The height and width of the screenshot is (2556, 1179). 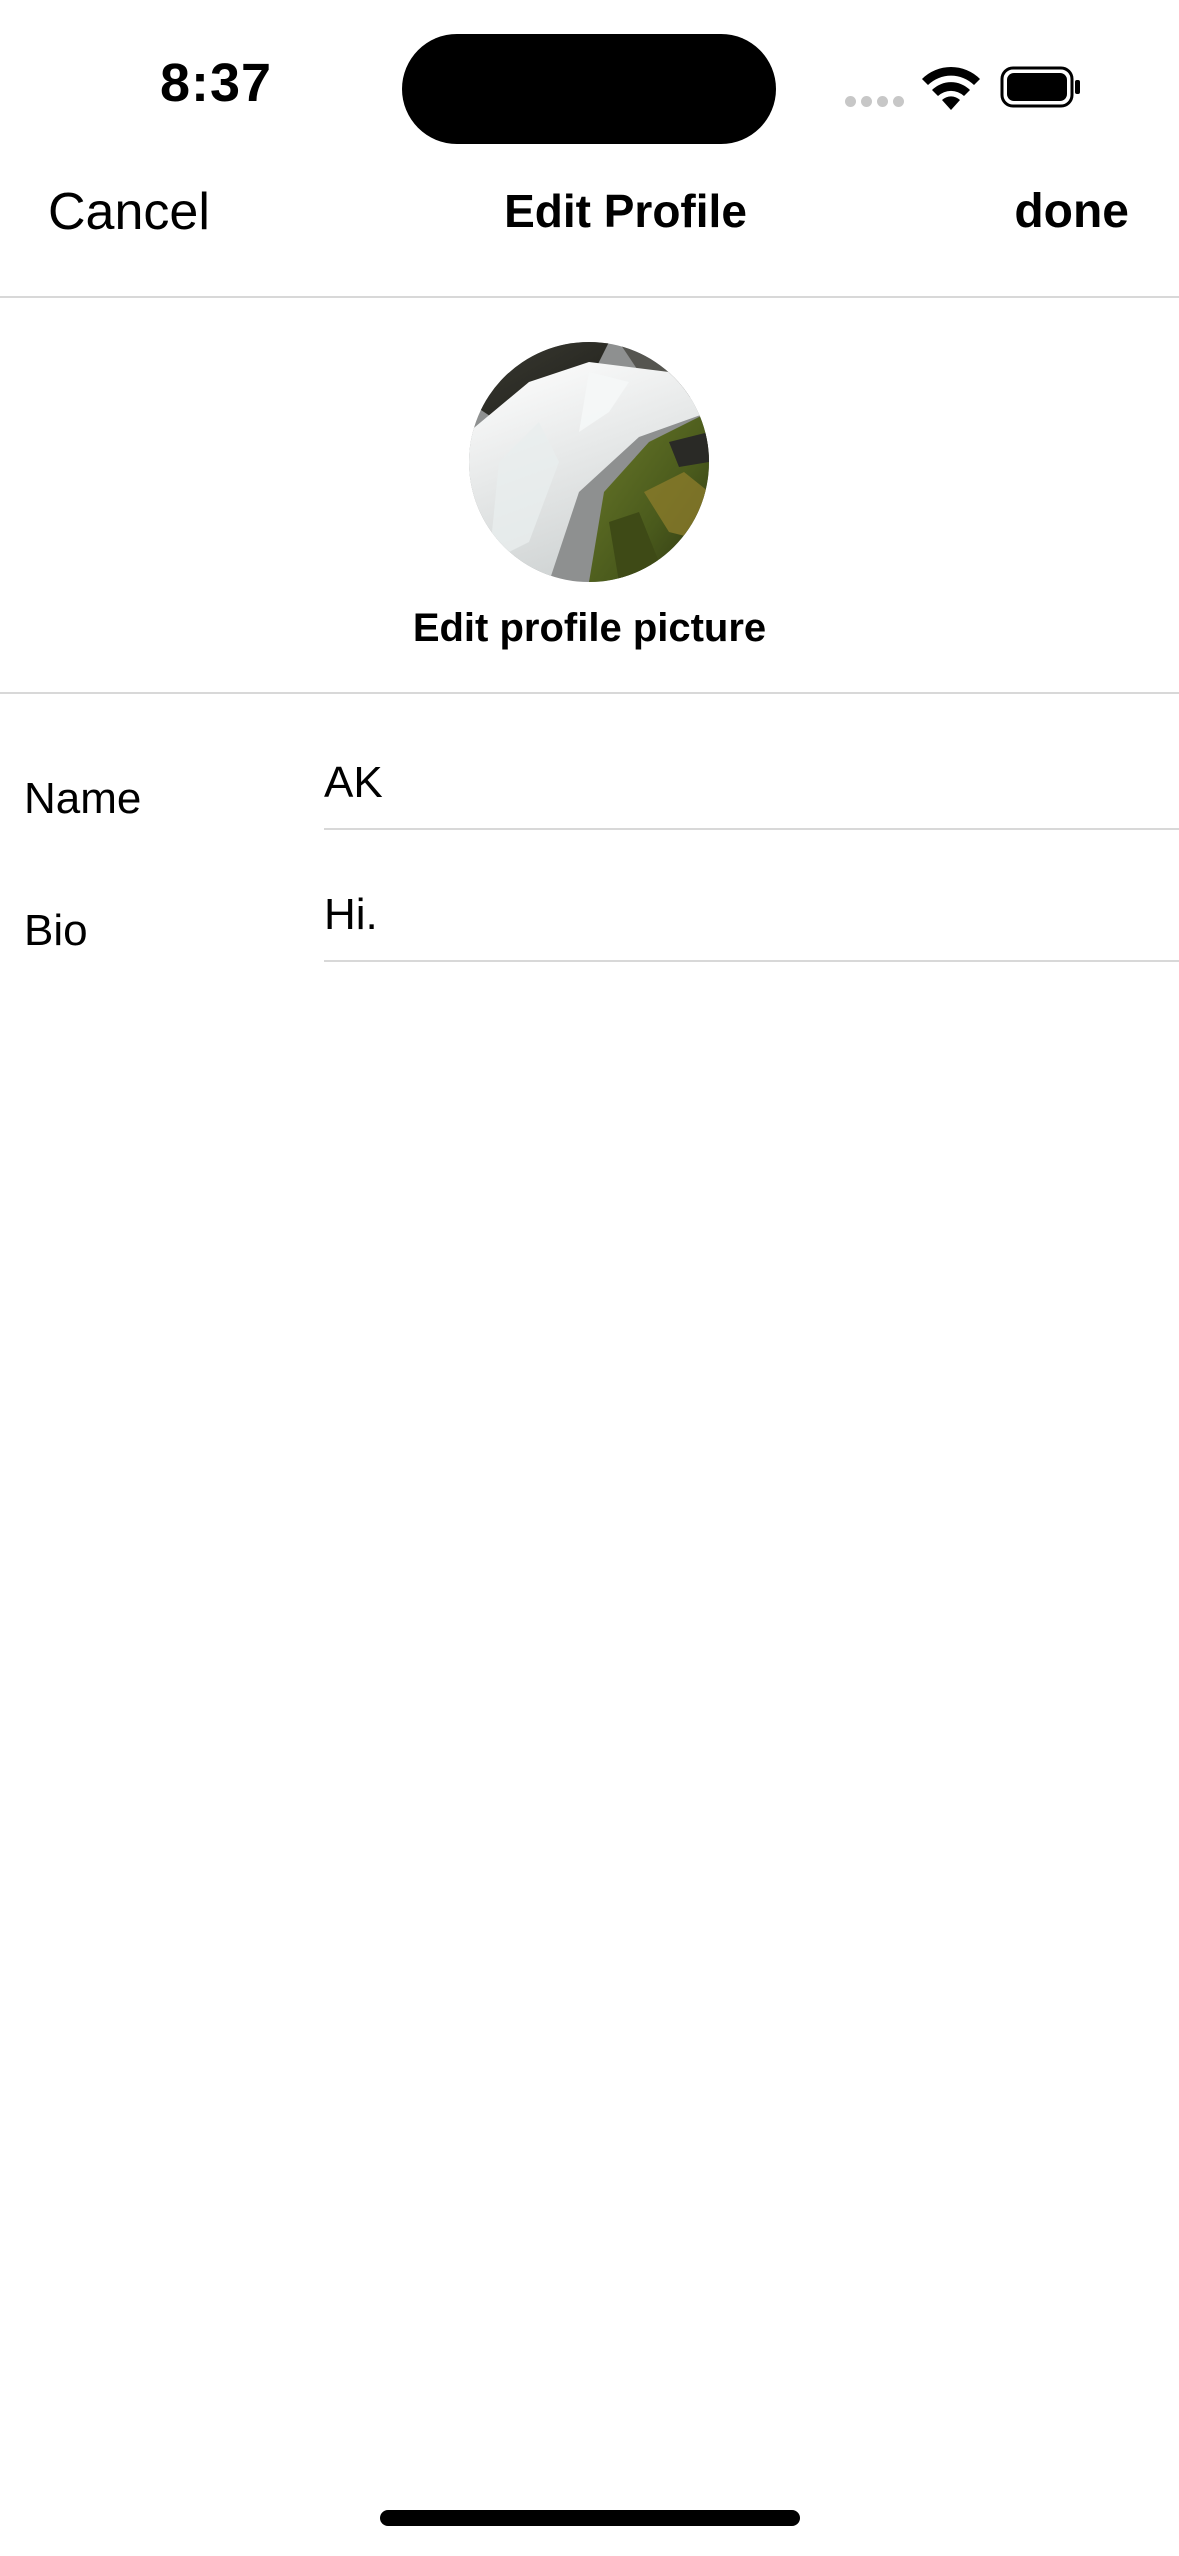 I want to click on cancel-button: Cancel, so click(x=129, y=212).